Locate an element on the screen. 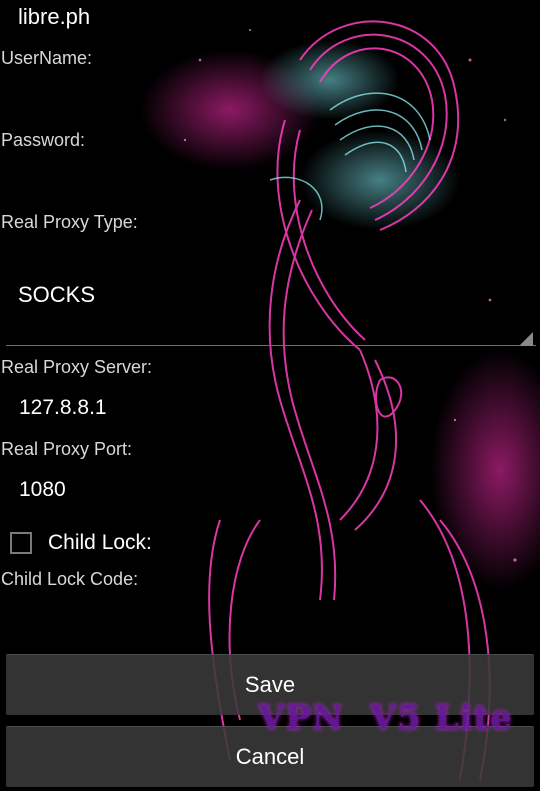 The height and width of the screenshot is (791, 540). username-input is located at coordinates (270, 92).